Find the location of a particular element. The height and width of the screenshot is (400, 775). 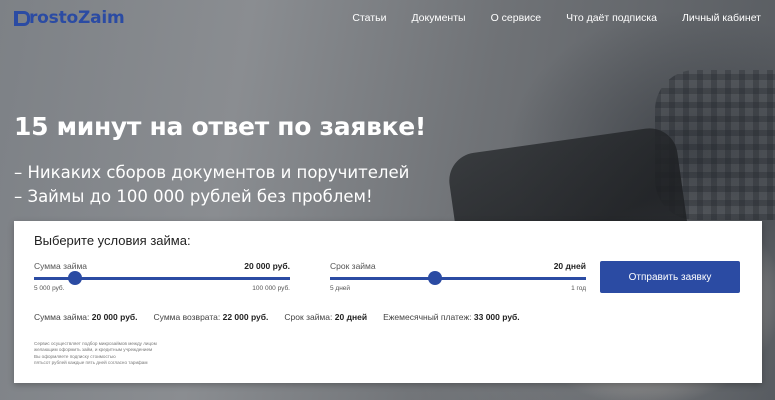

term-slider-thumb is located at coordinates (434, 278).